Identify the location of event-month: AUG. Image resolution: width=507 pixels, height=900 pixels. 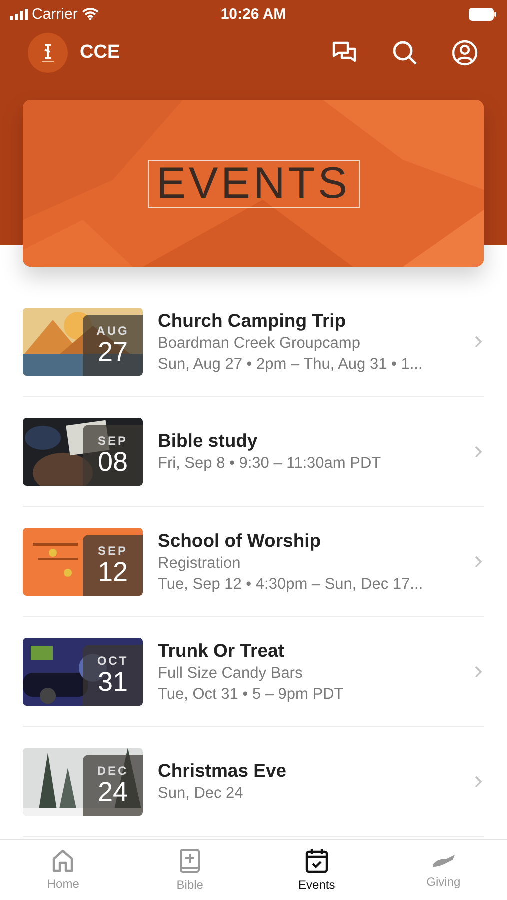
(113, 331).